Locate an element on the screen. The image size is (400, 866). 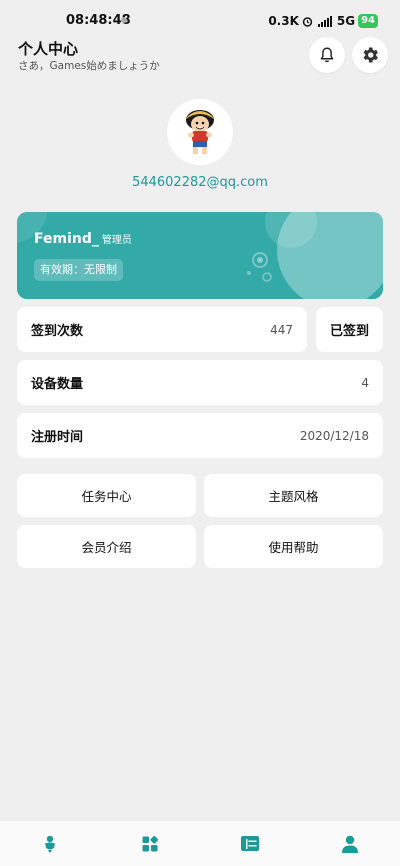
bell-icon is located at coordinates (327, 55).